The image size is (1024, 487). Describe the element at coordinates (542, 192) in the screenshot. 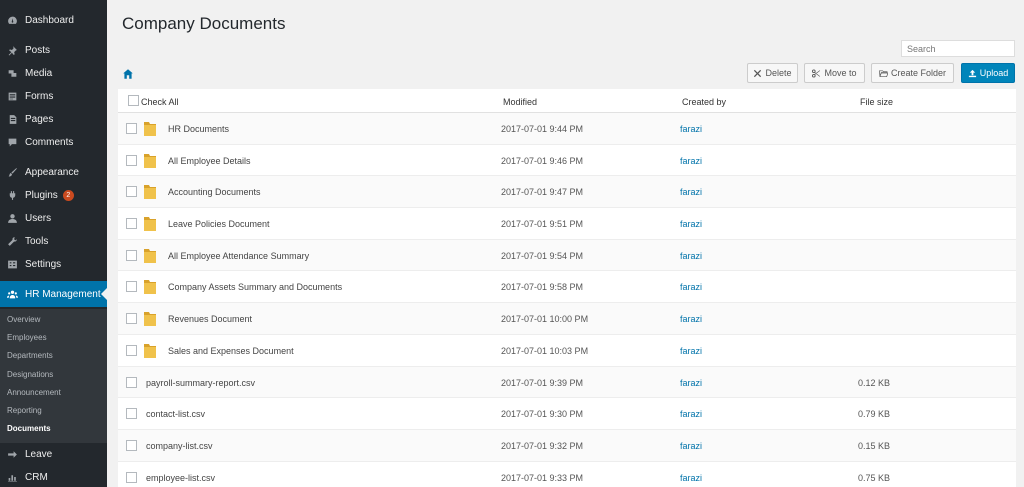

I see `file-modified: 2017-07-01 9:47 PM` at that location.